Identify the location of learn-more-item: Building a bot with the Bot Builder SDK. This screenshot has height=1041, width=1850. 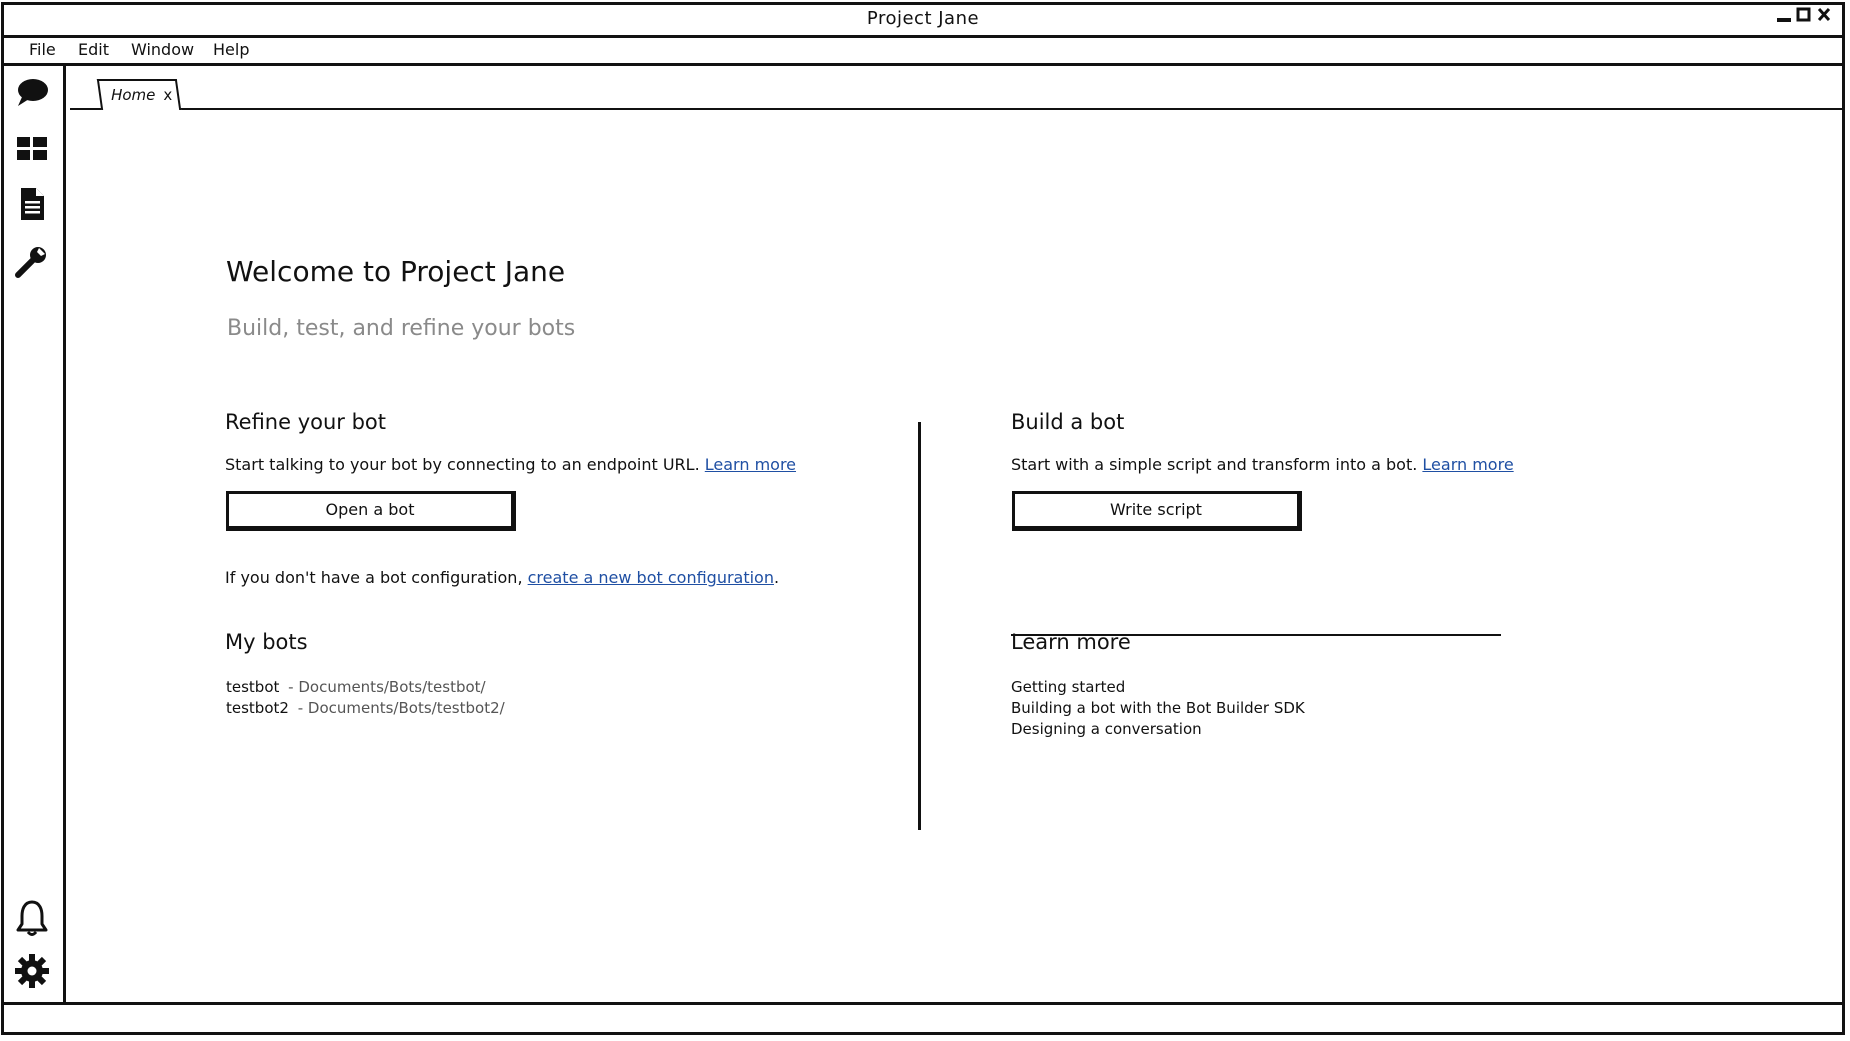
(1158, 708).